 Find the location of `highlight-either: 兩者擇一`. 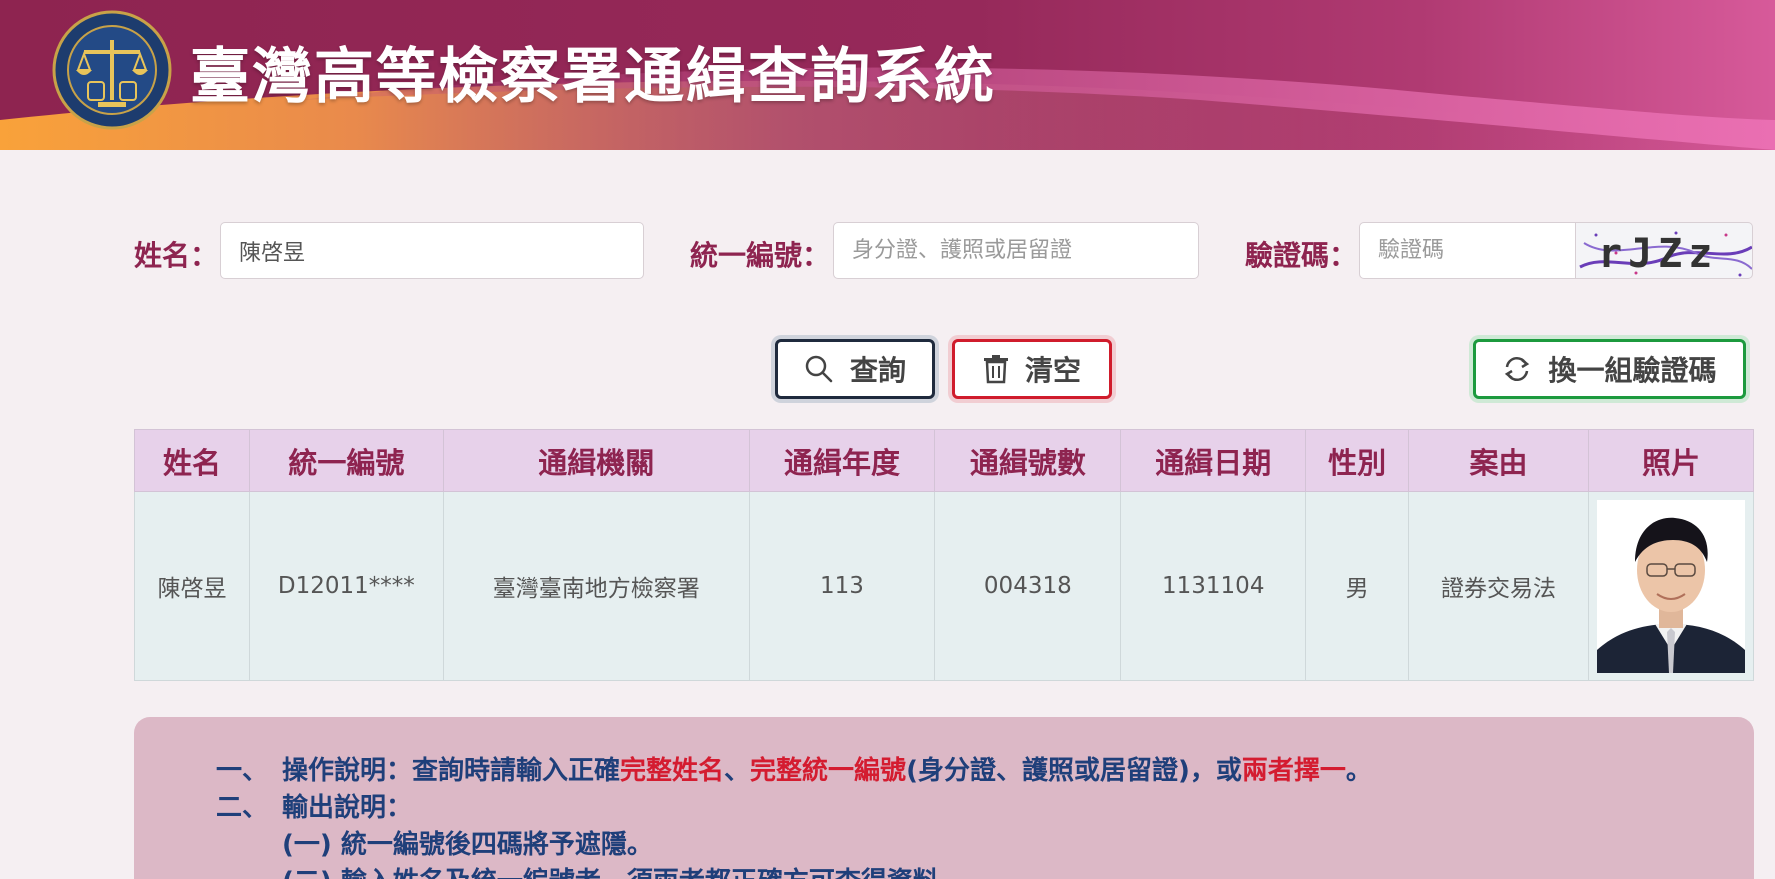

highlight-either: 兩者擇一 is located at coordinates (1293, 771).